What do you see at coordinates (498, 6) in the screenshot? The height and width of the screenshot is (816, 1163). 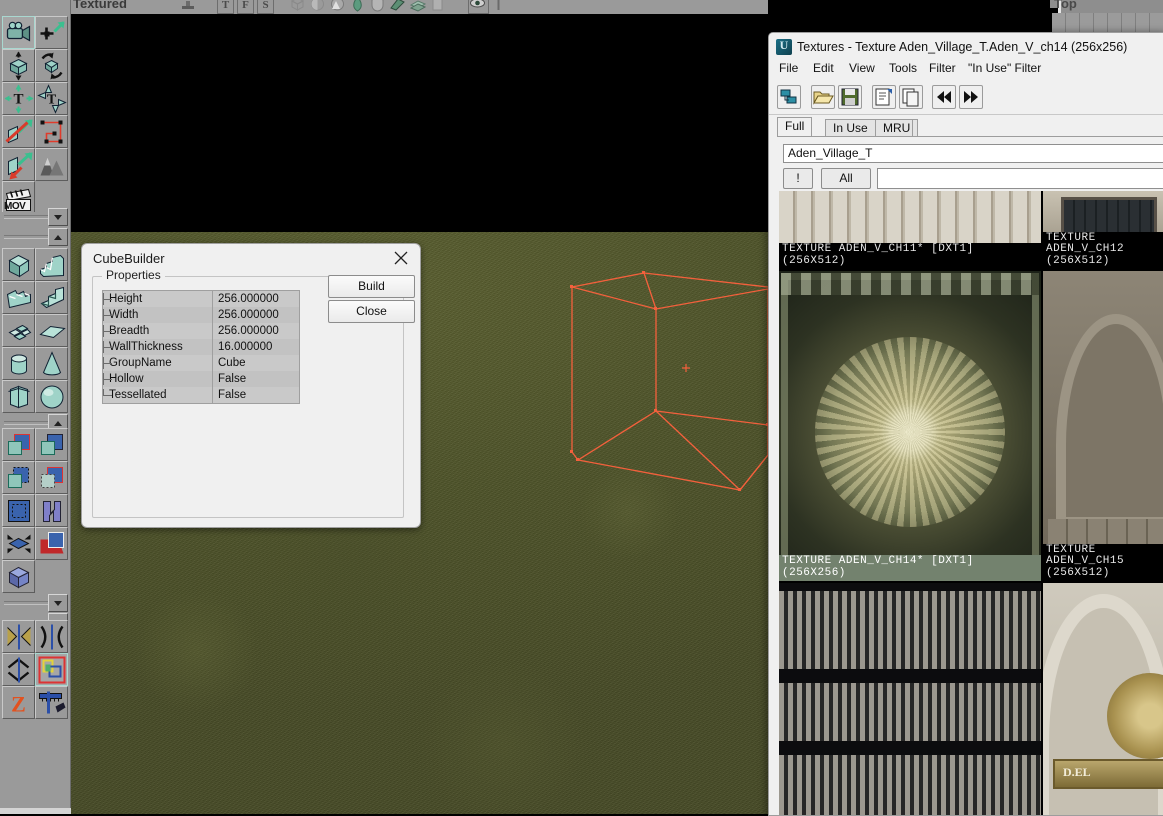 I see `pin-icon` at bounding box center [498, 6].